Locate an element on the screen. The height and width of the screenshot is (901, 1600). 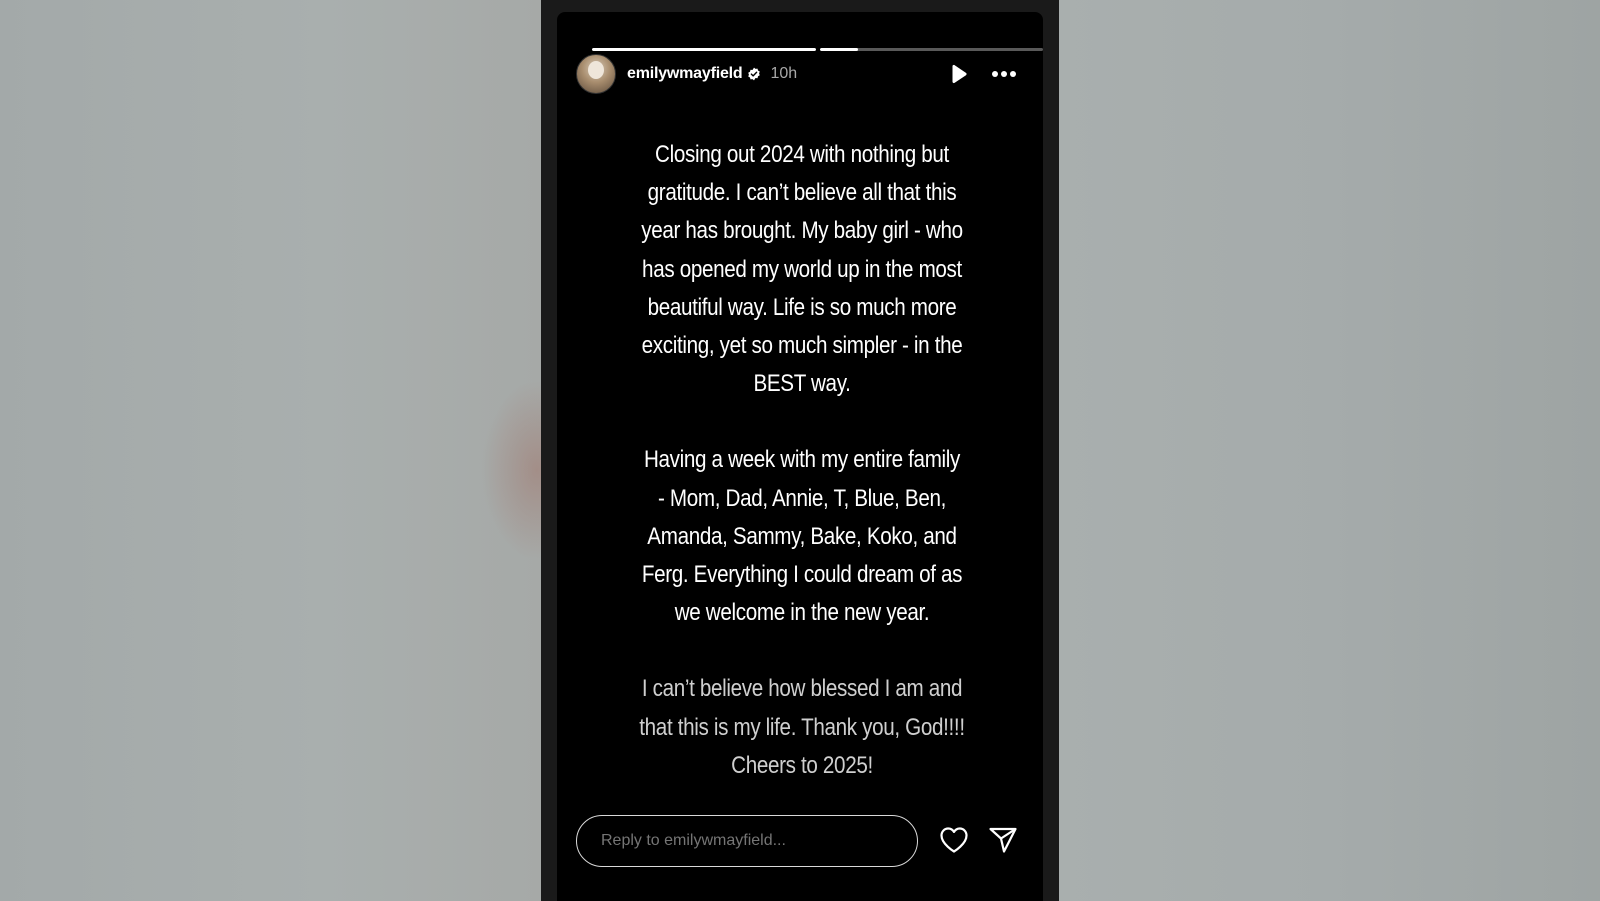
username: emilywmayfield is located at coordinates (685, 74).